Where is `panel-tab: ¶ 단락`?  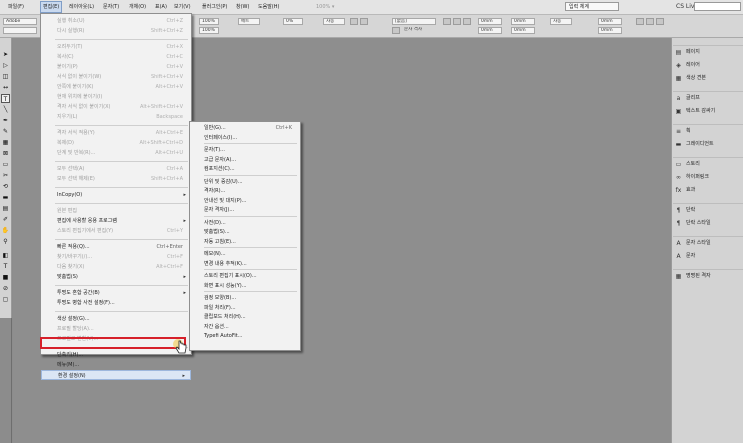
panel-tab: ¶ 단락 is located at coordinates (708, 210).